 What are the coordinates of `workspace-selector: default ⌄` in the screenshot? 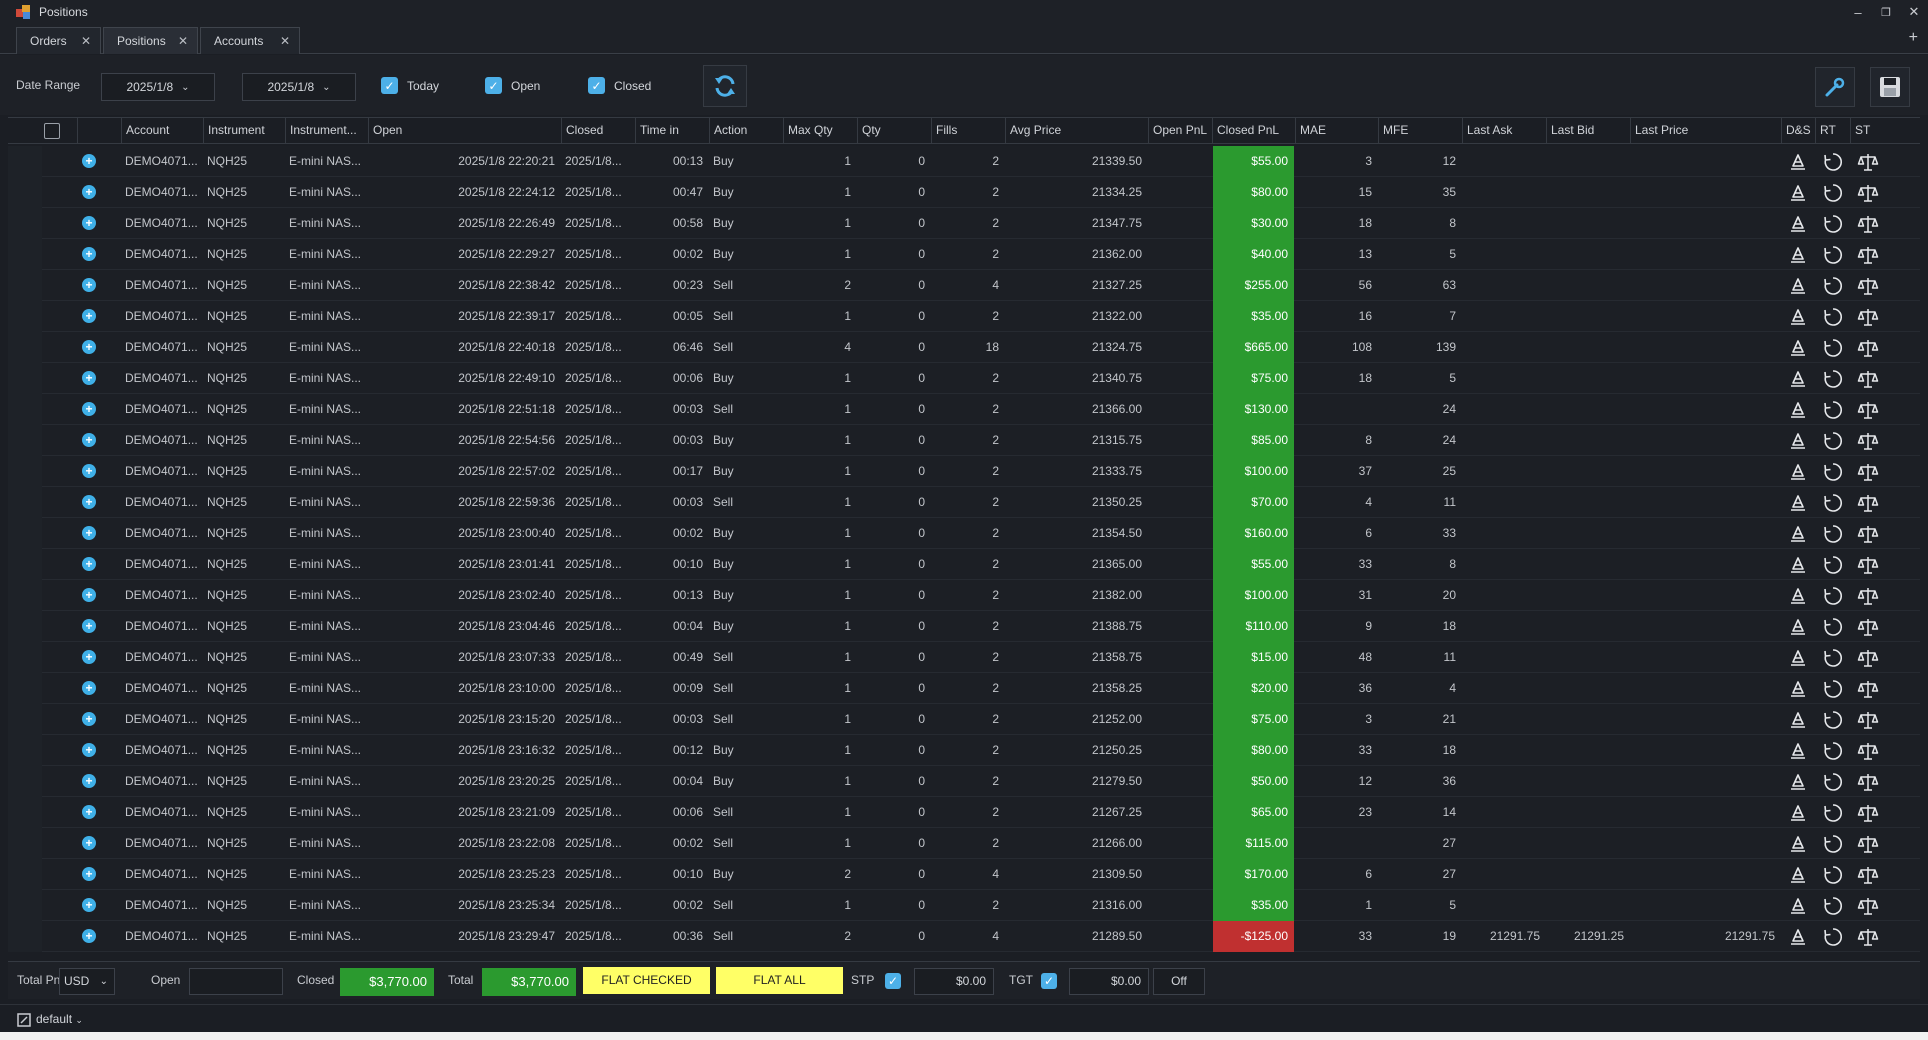 It's located at (59, 1019).